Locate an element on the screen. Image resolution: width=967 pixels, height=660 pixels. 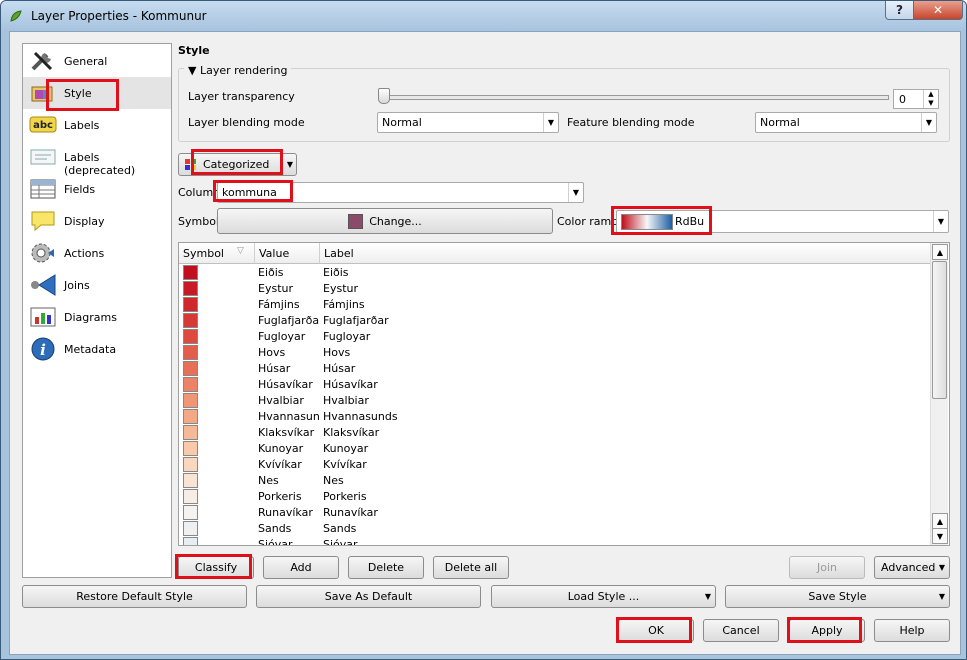
symbol-preview-swatch is located at coordinates (356, 221).